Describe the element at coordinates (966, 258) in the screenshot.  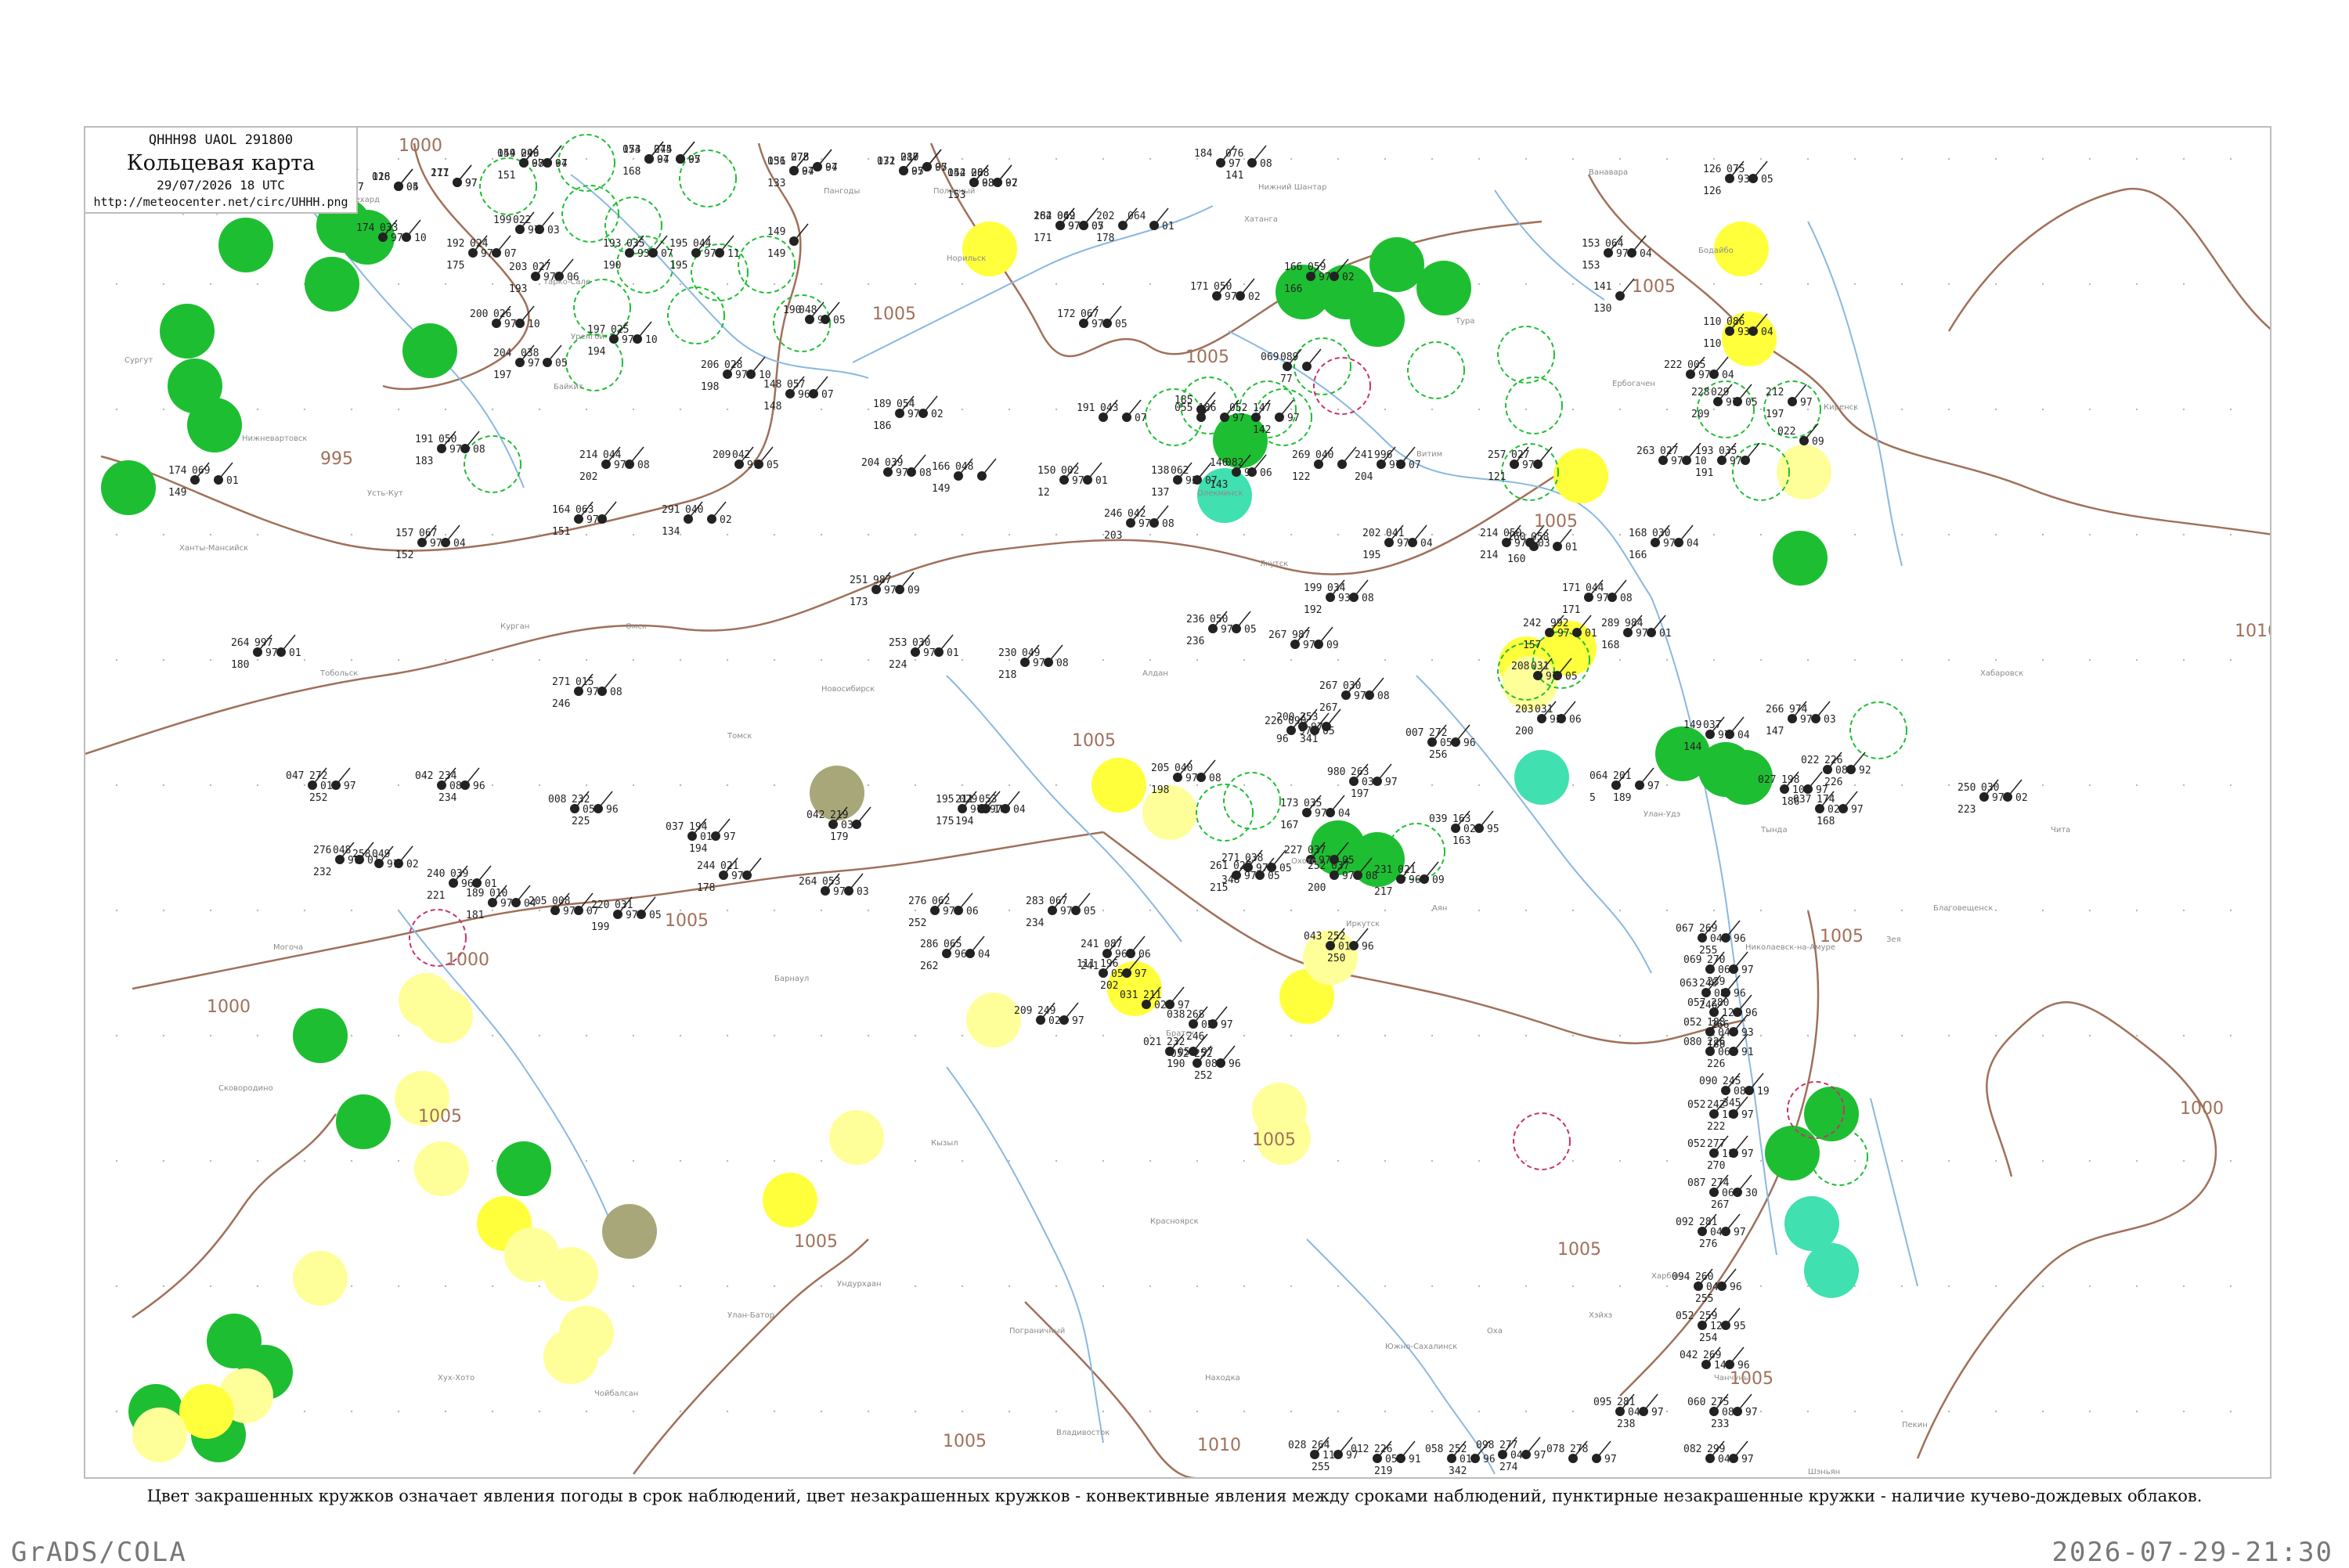
I see `station-name: Норильск` at that location.